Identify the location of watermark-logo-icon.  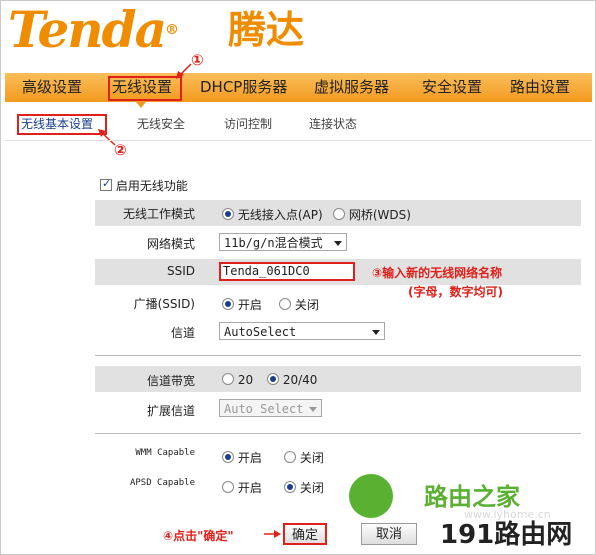
(371, 496).